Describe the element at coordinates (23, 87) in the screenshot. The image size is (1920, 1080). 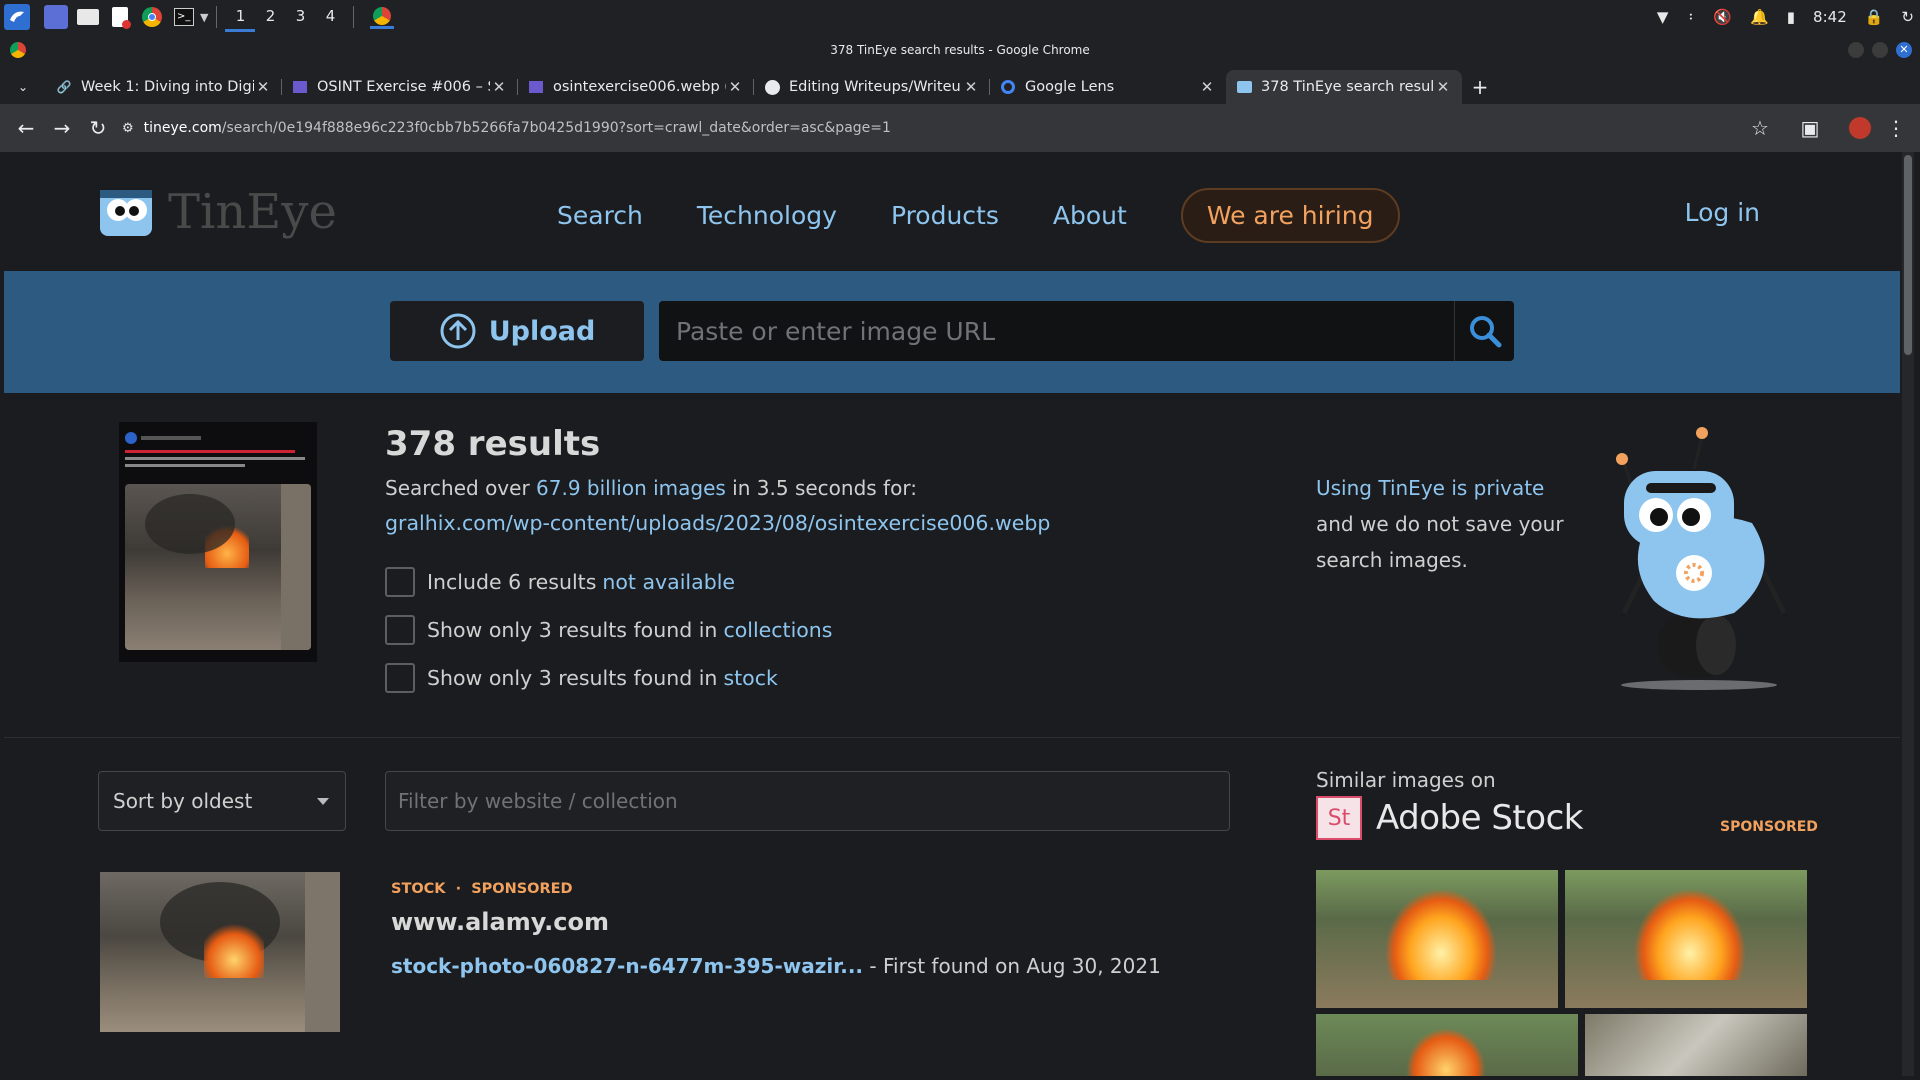
I see `tab-search-chevron-icon: ⌄` at that location.